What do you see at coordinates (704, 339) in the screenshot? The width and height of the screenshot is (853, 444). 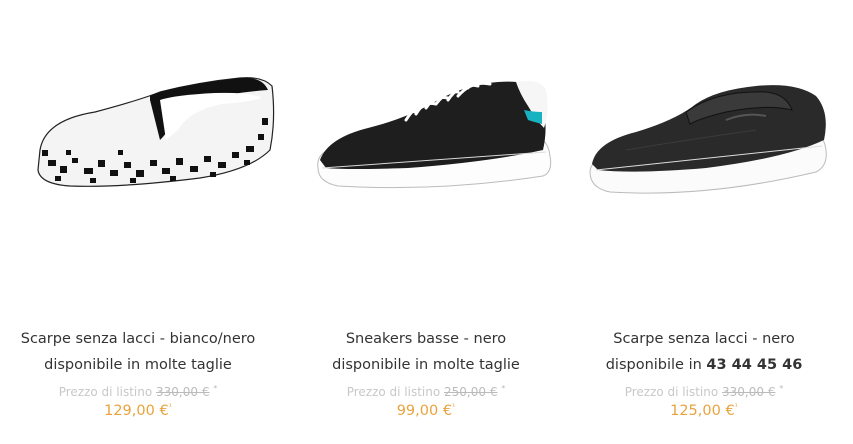 I see `product-name: Scarpe senza lacci - nero` at bounding box center [704, 339].